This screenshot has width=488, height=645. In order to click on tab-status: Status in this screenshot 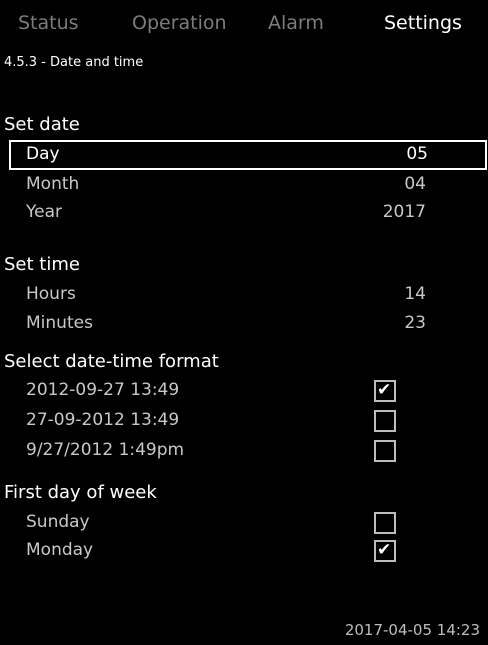, I will do `click(48, 23)`.